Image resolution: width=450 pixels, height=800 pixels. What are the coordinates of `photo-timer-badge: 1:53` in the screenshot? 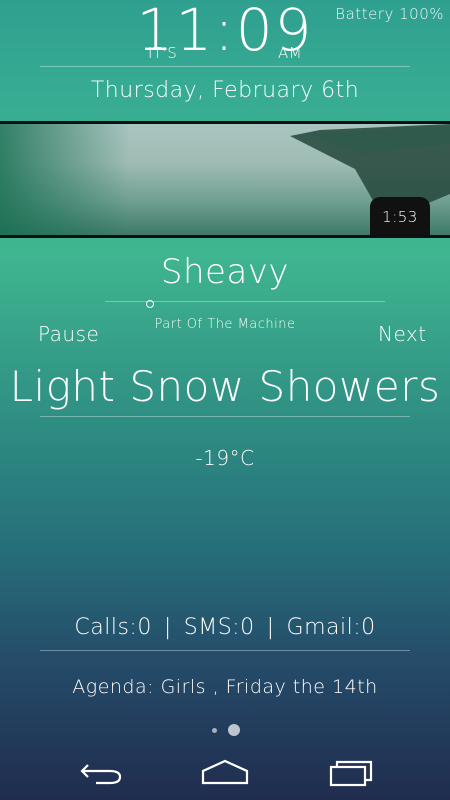 It's located at (400, 216).